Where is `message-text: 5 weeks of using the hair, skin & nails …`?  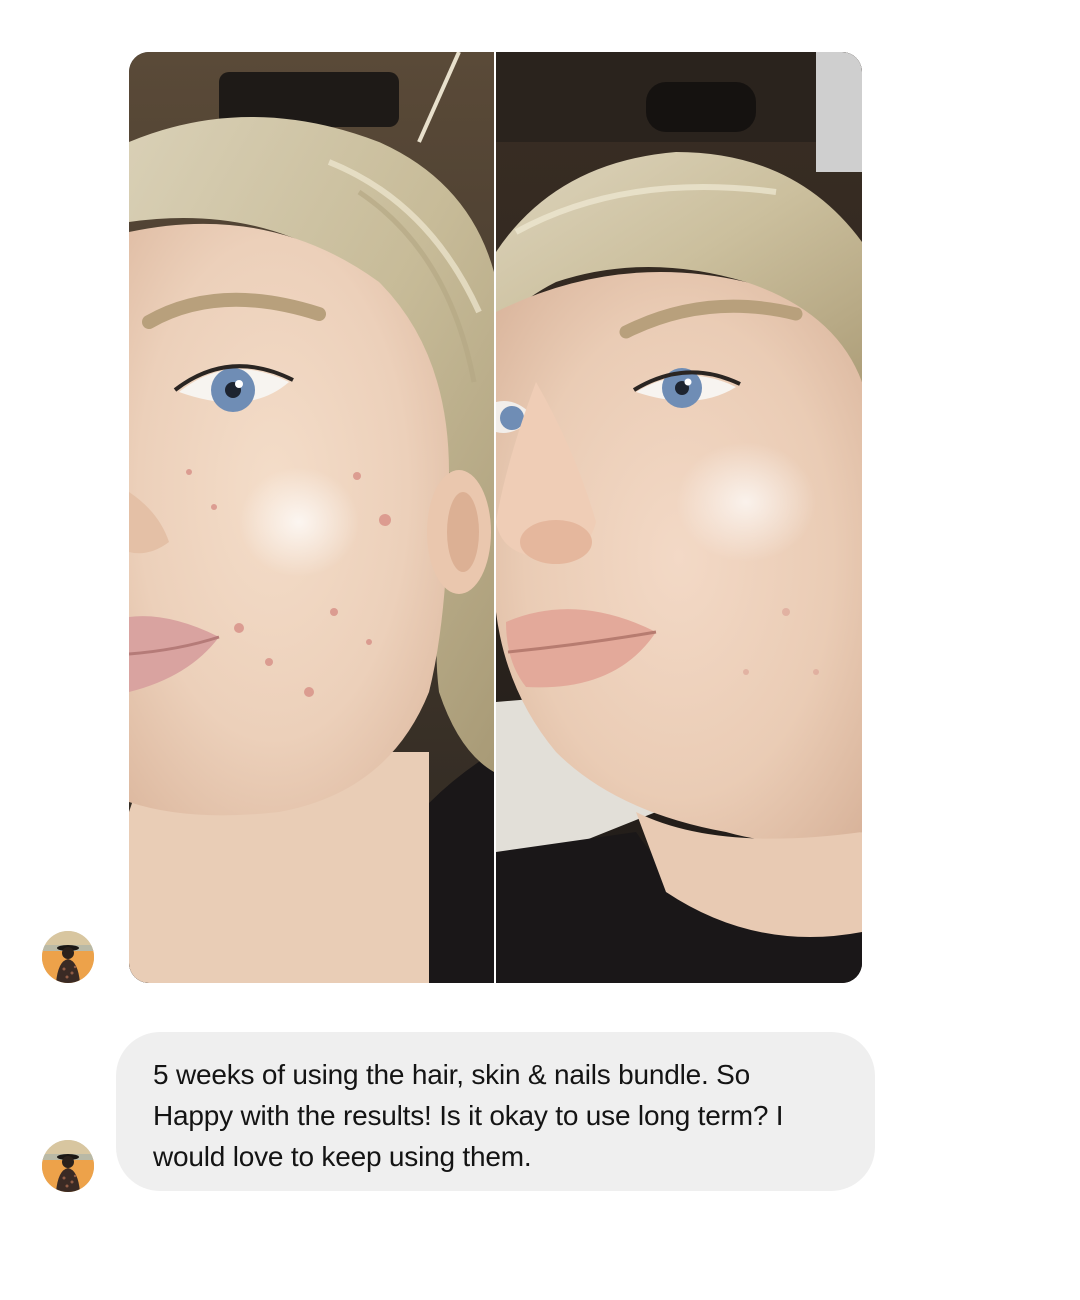 message-text: 5 weeks of using the hair, skin & nails … is located at coordinates (468, 1115).